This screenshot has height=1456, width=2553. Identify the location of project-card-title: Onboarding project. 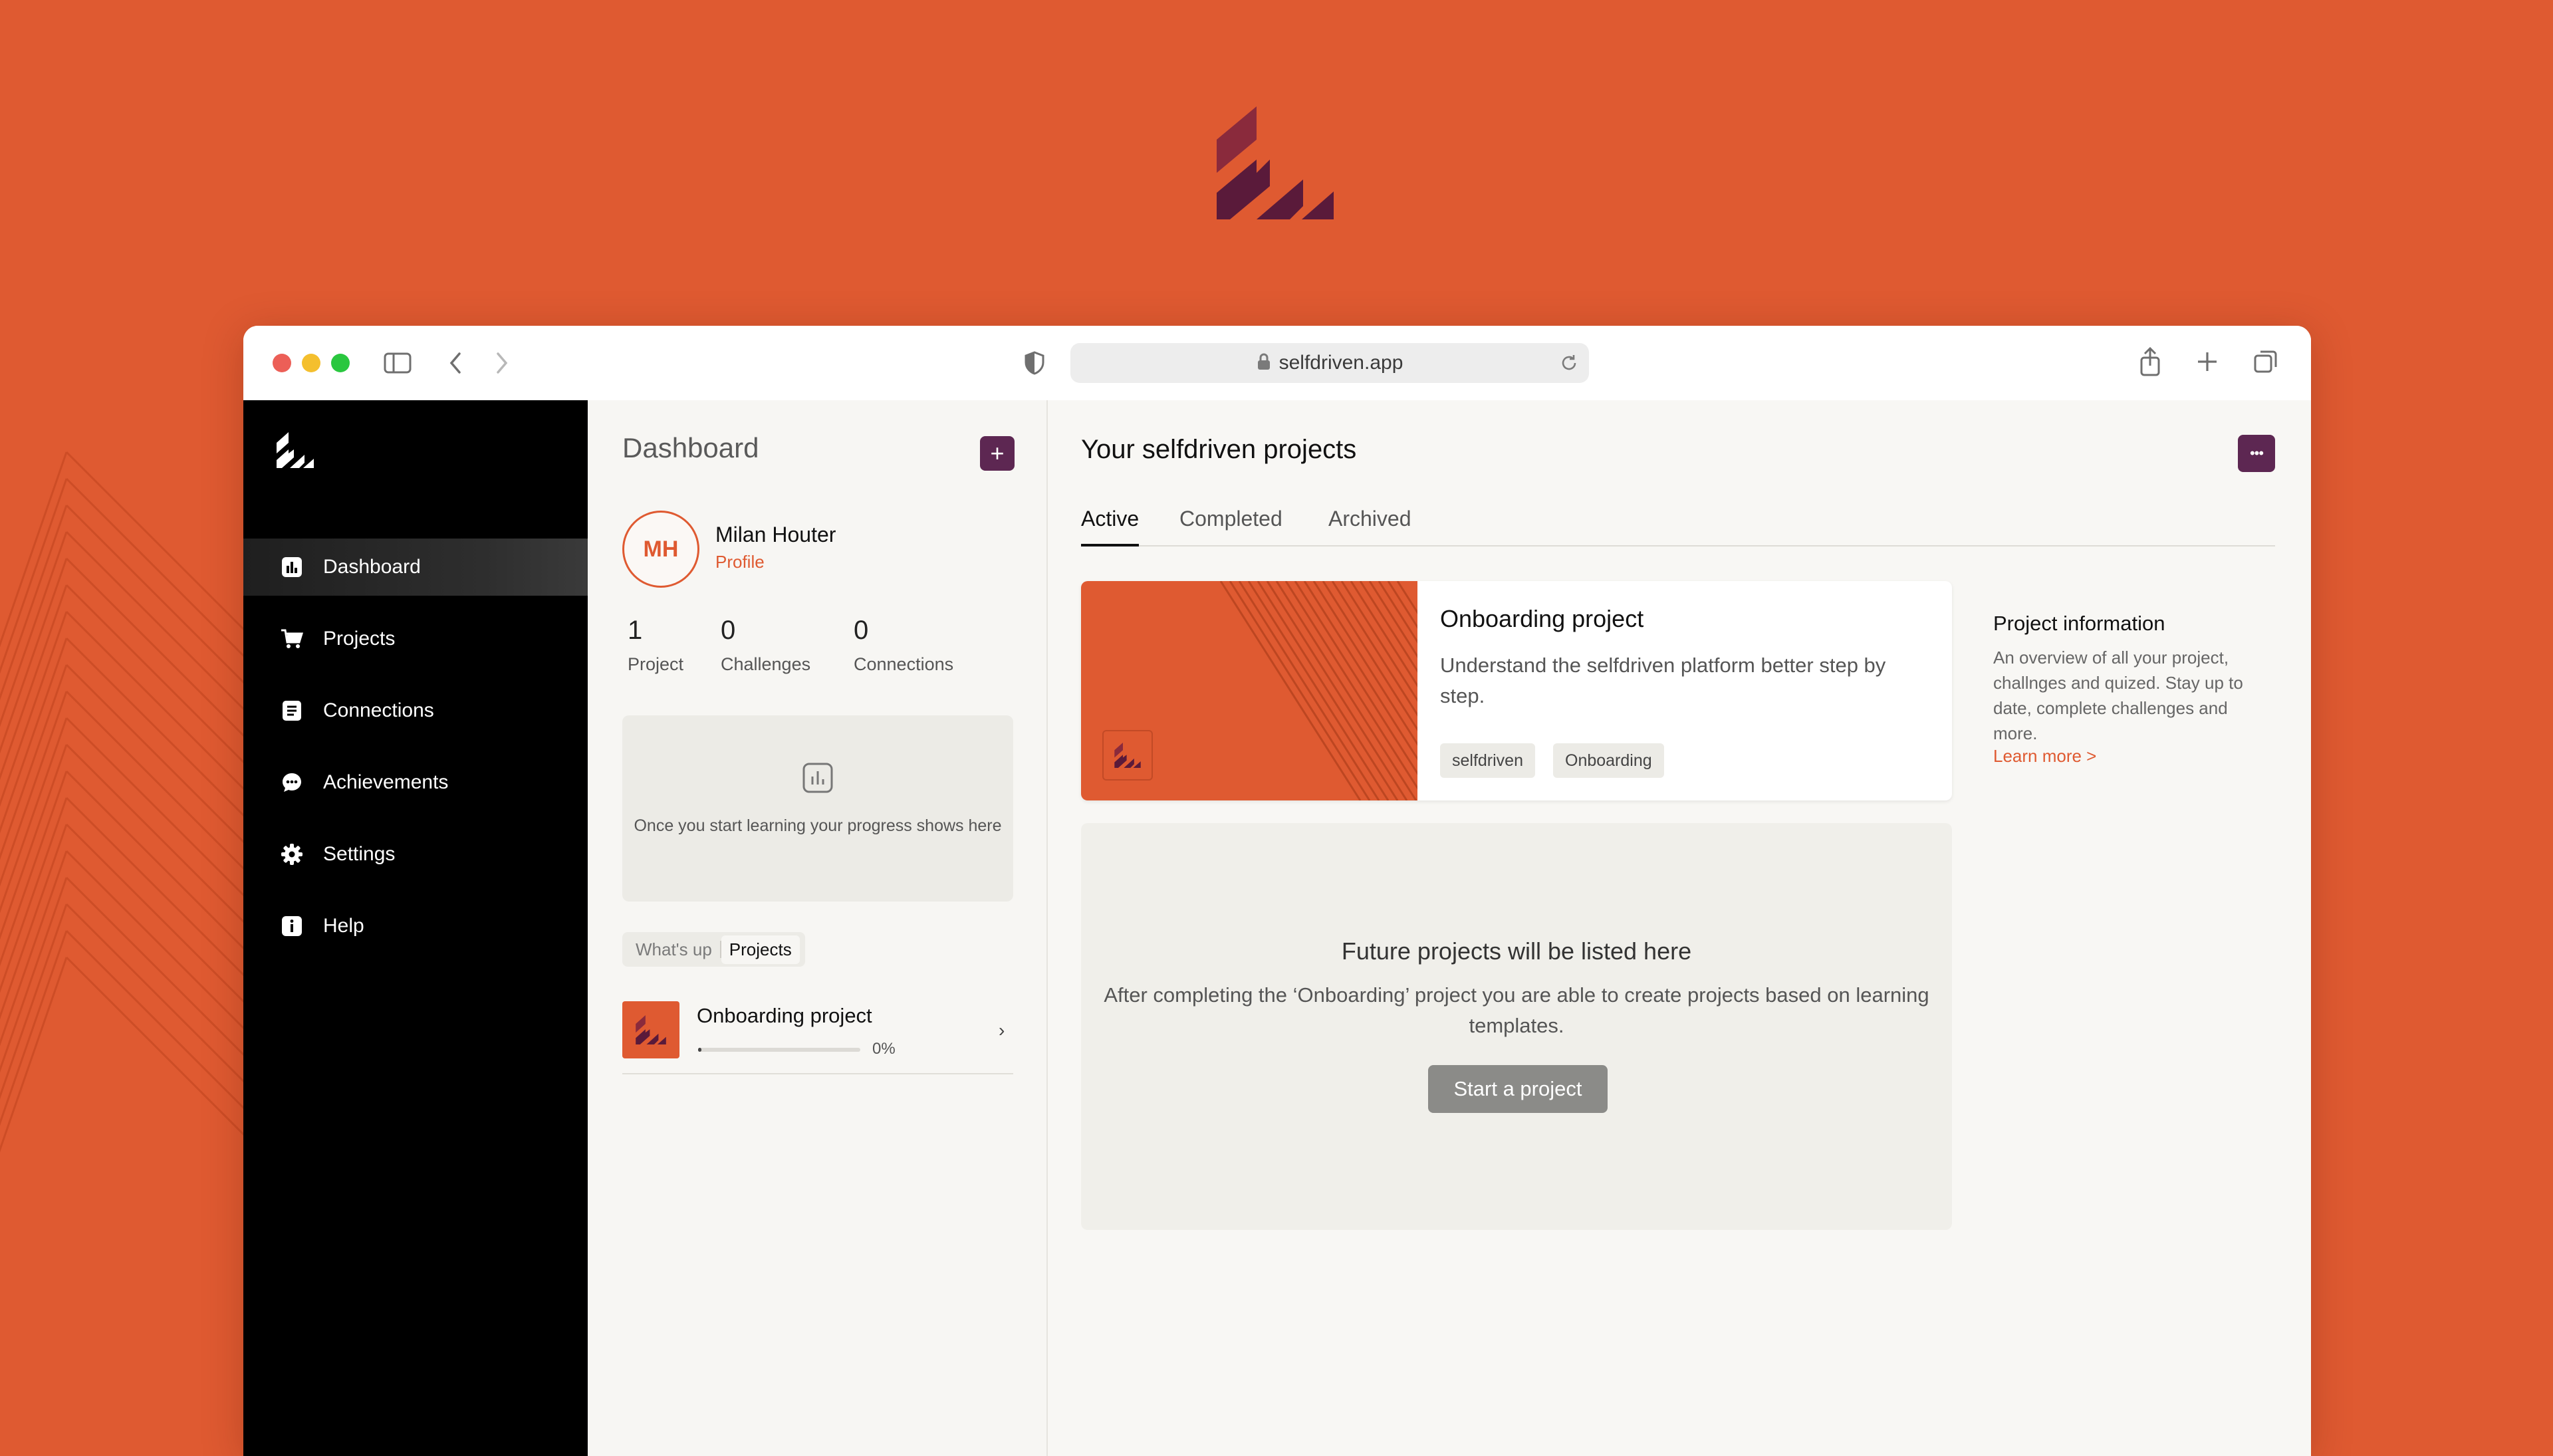
(1542, 618).